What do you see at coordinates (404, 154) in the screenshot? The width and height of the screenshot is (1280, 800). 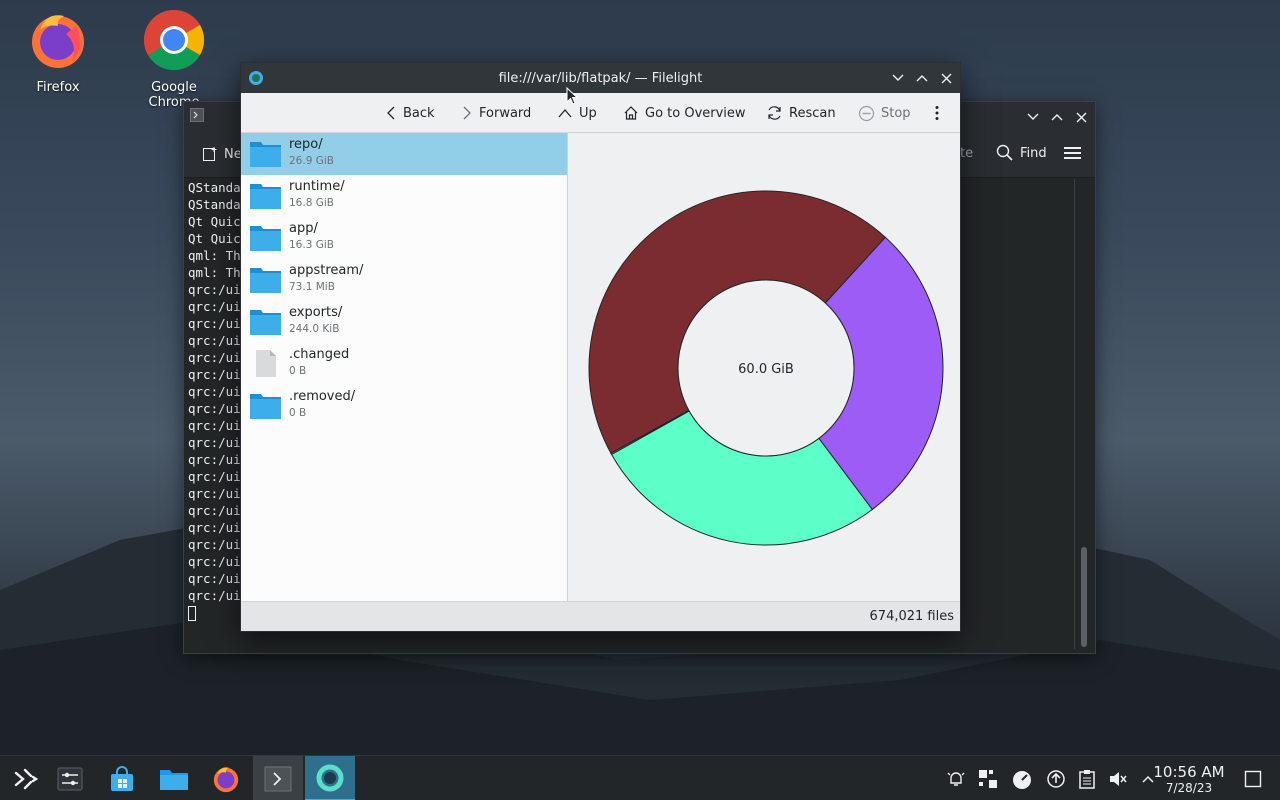 I see `list-item: repo/26.9 GiB` at bounding box center [404, 154].